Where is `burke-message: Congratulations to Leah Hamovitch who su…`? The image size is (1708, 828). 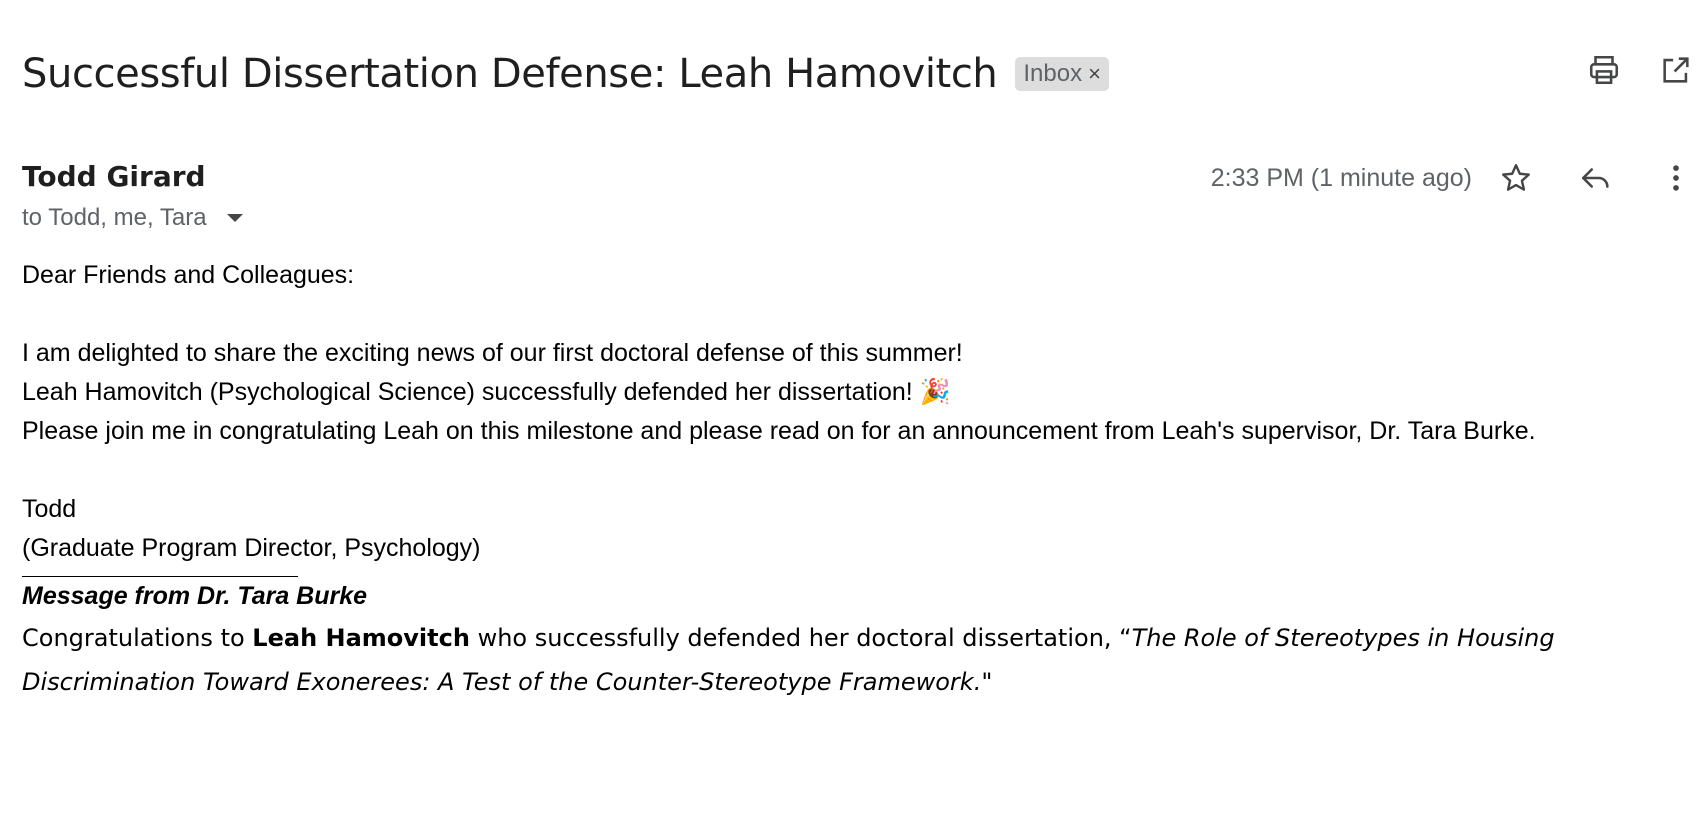 burke-message: Congratulations to Leah Hamovitch who su… is located at coordinates (857, 660).